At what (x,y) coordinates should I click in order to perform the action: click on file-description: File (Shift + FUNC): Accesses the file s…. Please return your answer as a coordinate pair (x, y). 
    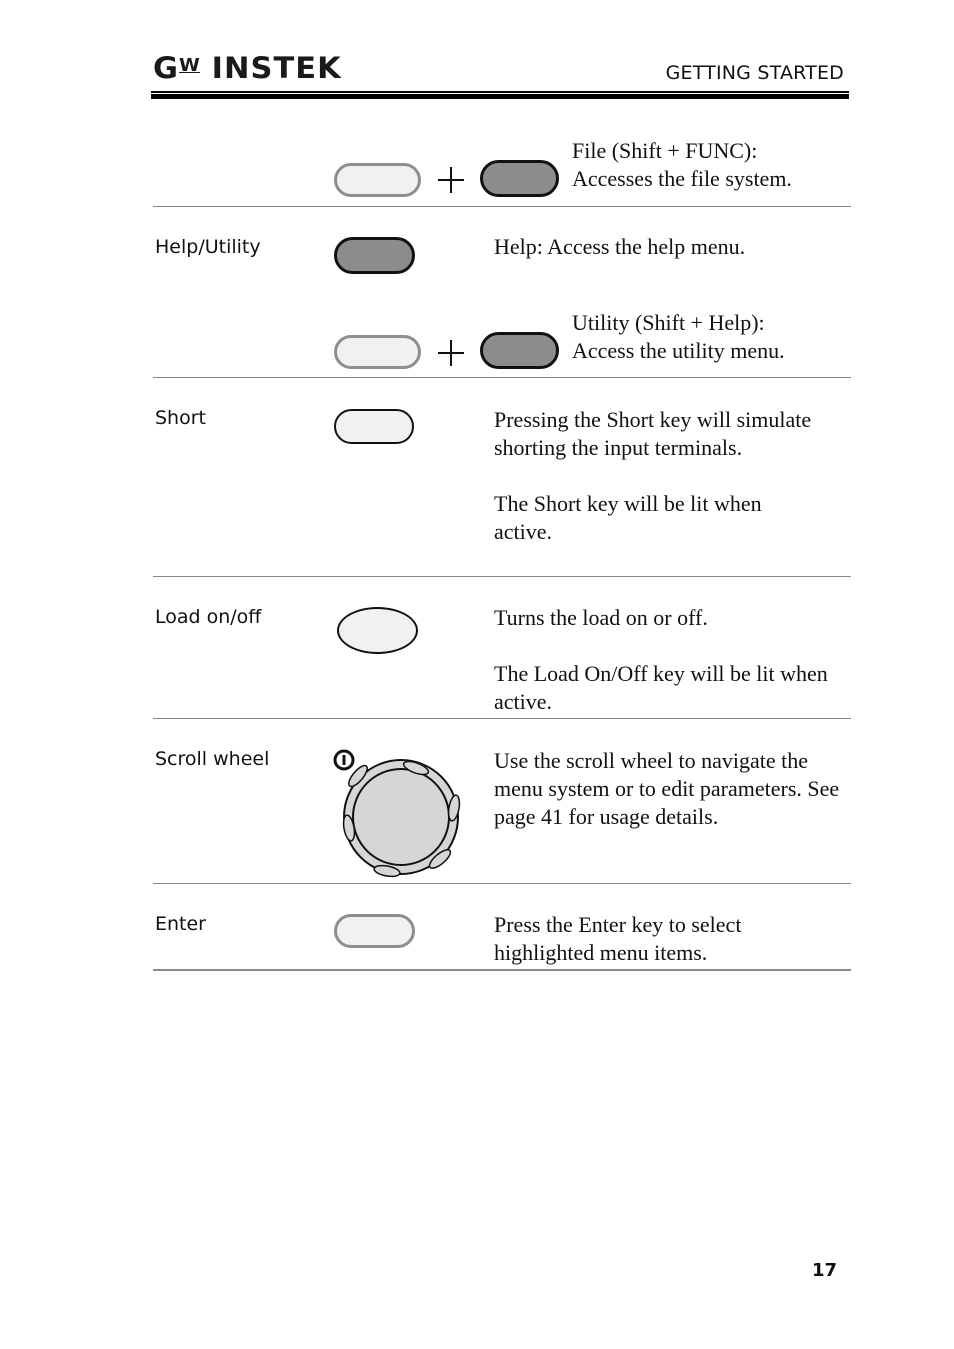
    Looking at the image, I should click on (682, 164).